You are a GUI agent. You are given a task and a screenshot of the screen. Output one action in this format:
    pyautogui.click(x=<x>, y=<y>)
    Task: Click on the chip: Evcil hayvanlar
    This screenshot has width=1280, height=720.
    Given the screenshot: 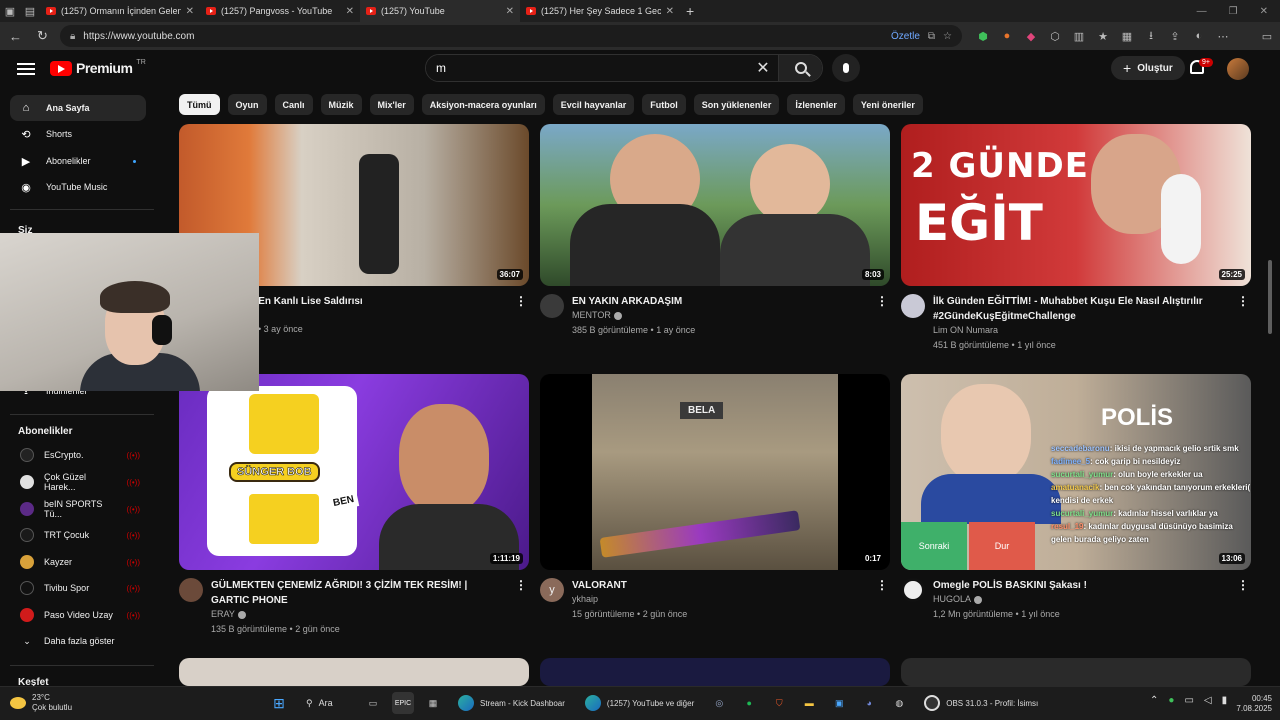 What is the action you would take?
    pyautogui.click(x=593, y=104)
    